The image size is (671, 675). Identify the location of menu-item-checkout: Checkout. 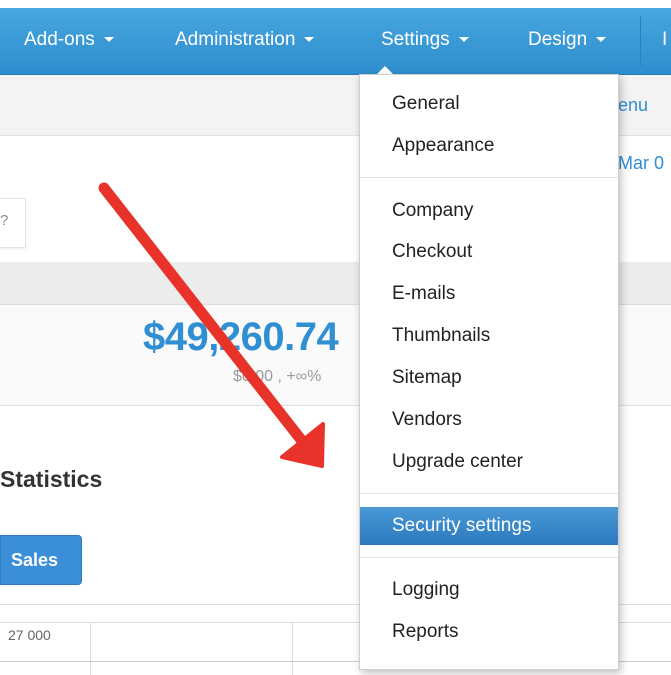
(489, 252).